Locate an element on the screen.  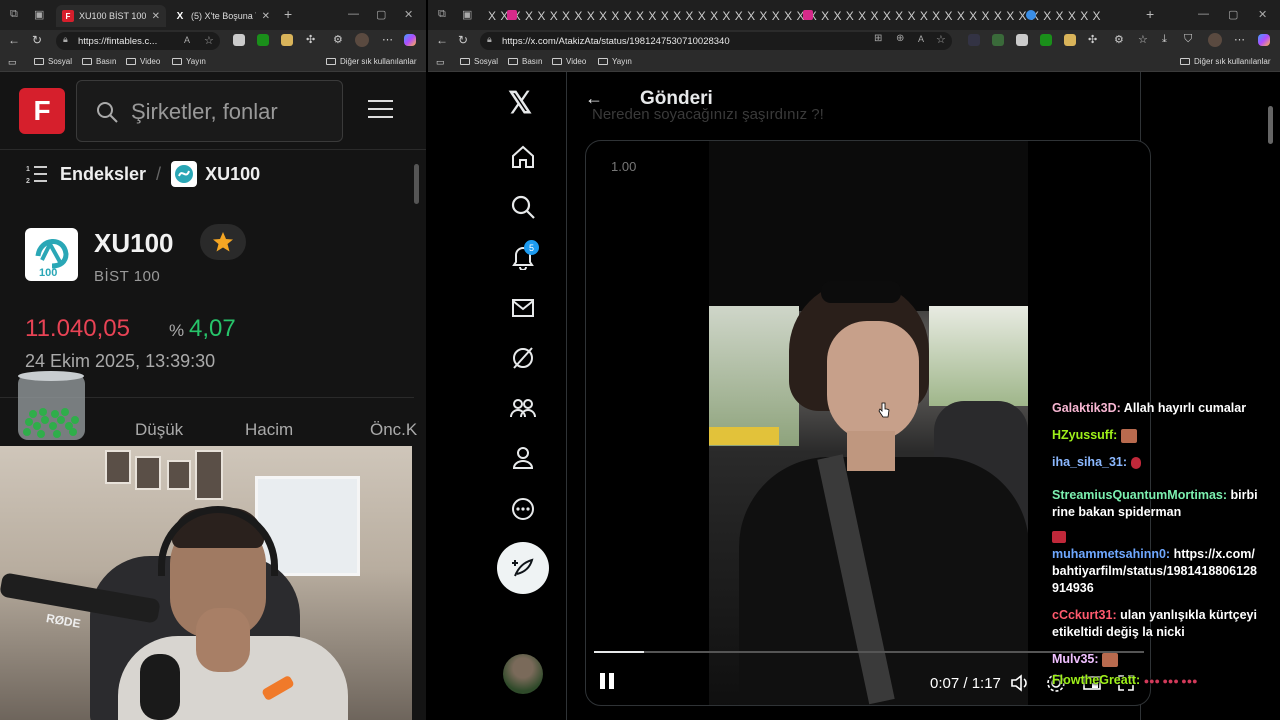
favorites-icon: ☆ is located at coordinates (1143, 39).